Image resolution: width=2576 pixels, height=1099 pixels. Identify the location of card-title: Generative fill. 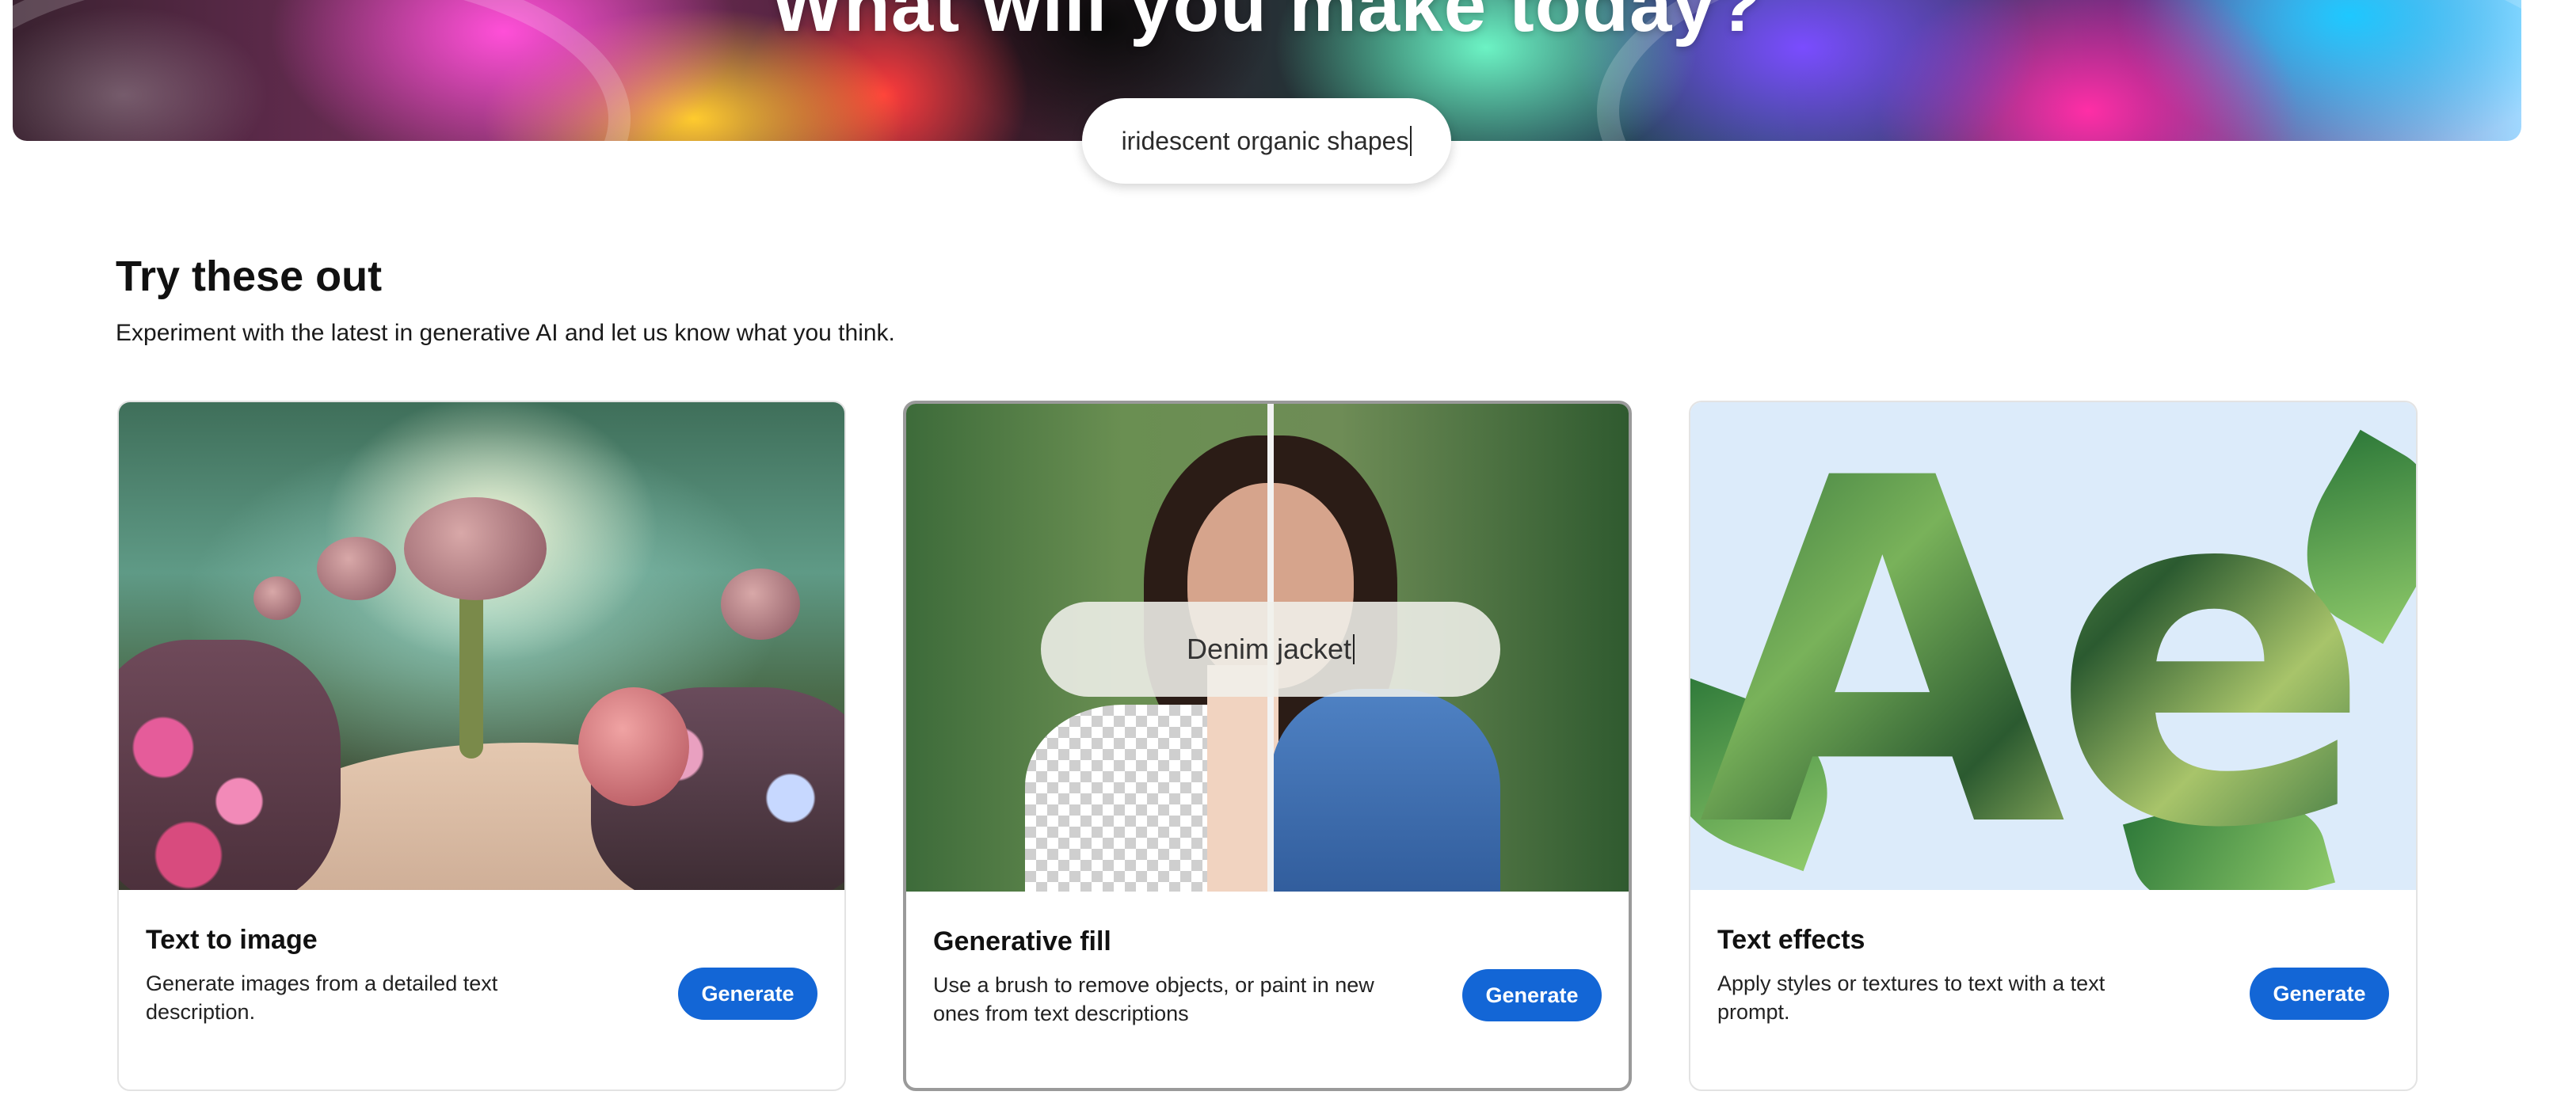
(1022, 941).